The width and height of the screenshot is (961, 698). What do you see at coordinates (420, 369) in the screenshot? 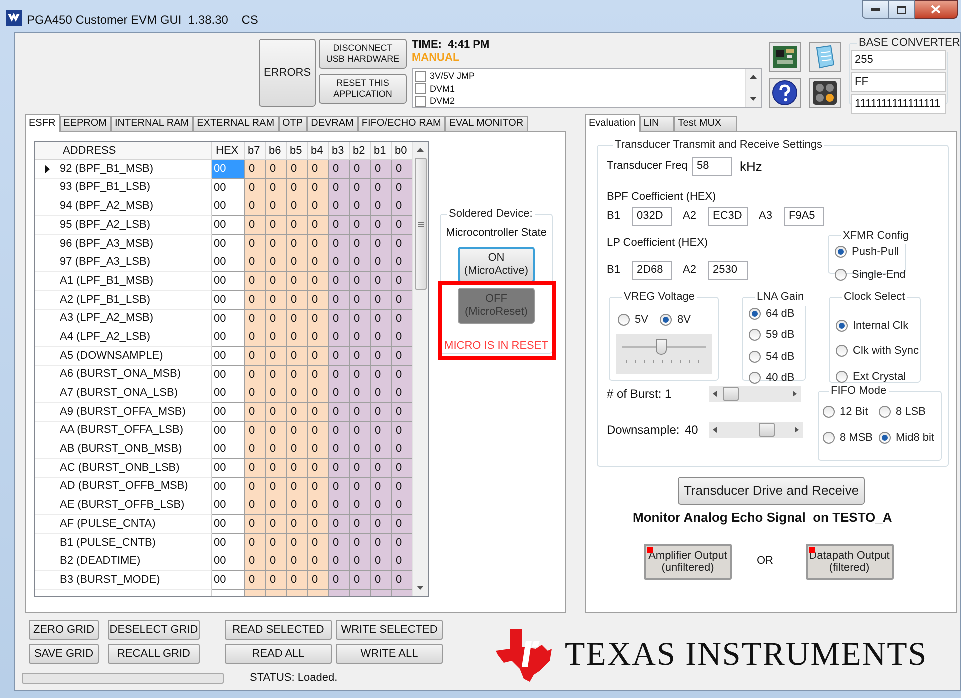
I see `scrollbar` at bounding box center [420, 369].